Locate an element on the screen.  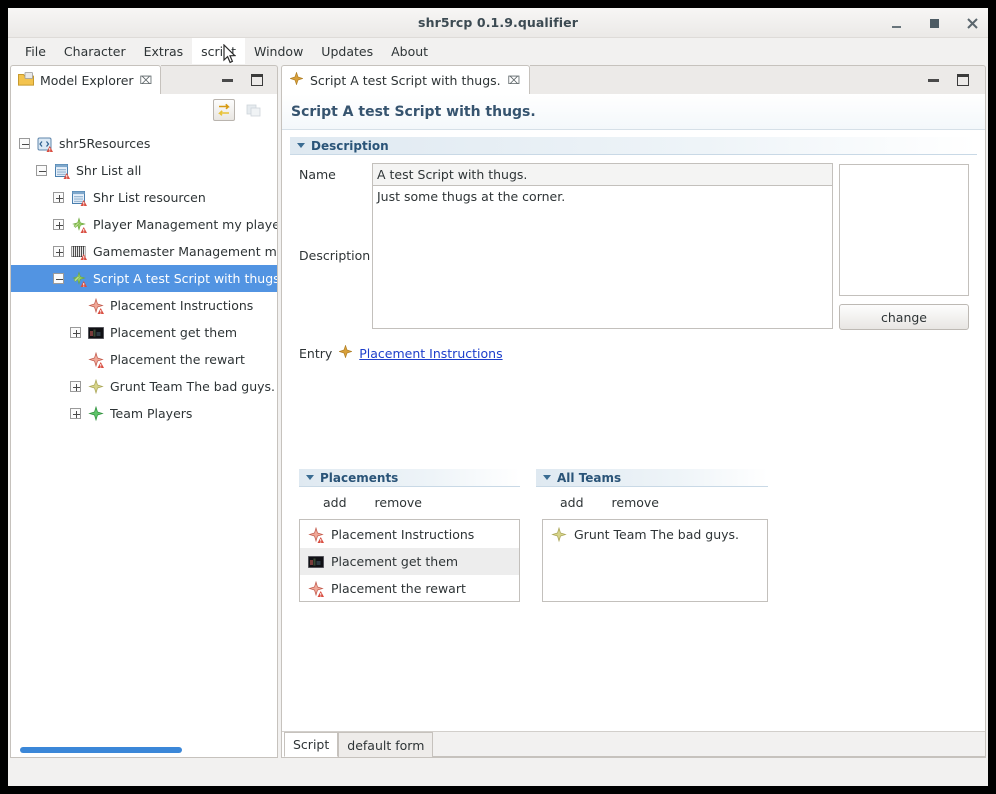
menu-item-extras: Extras is located at coordinates (164, 51).